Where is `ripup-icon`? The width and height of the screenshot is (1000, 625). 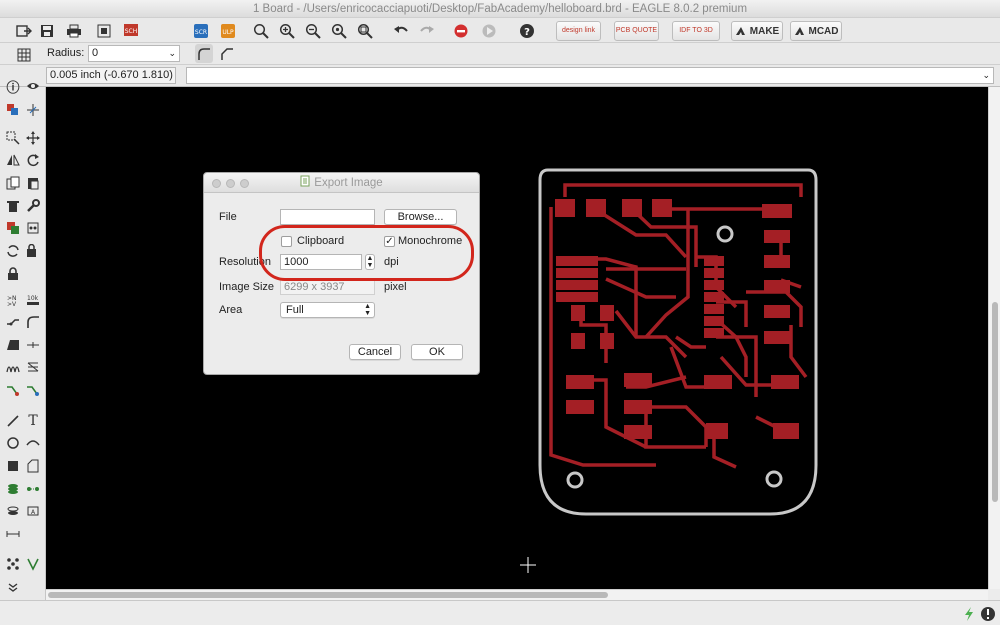 ripup-icon is located at coordinates (33, 390).